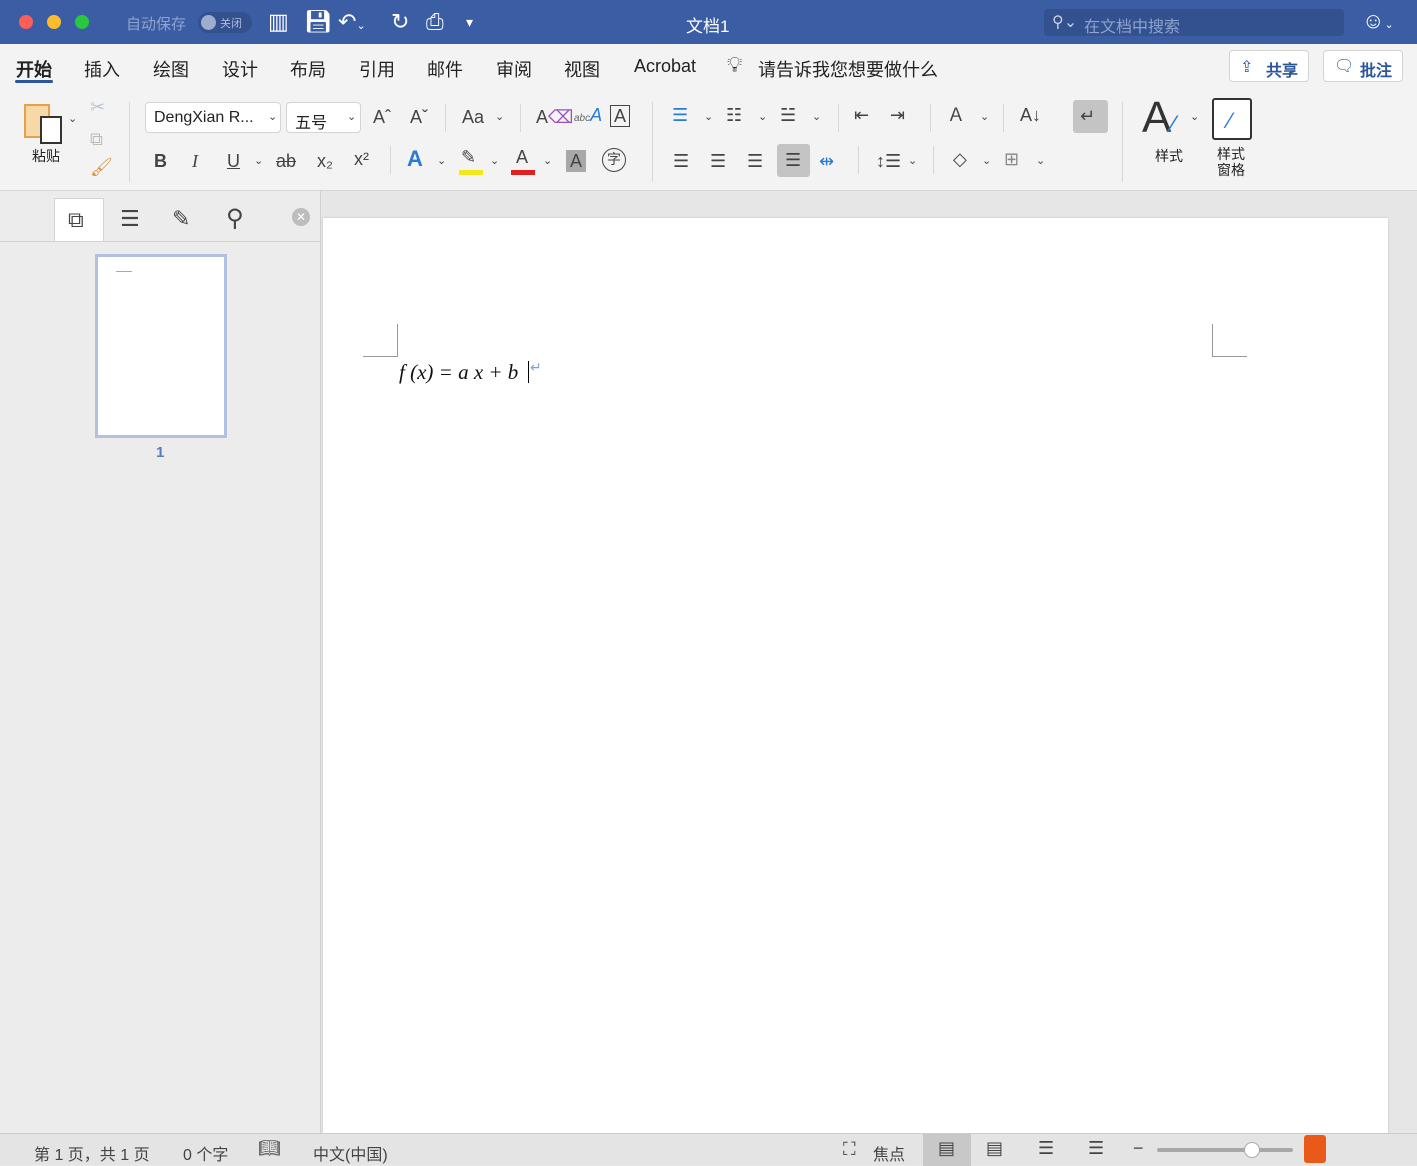 This screenshot has height=1166, width=1417. I want to click on draft-view-icon: ☰, so click(1096, 1148).